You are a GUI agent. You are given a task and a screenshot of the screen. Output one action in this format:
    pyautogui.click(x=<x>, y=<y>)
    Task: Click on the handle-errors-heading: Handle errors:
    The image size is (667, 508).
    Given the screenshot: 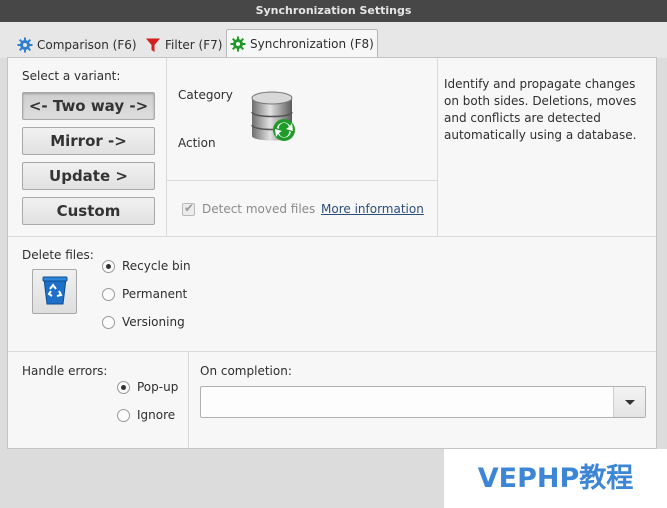 What is the action you would take?
    pyautogui.click(x=65, y=371)
    